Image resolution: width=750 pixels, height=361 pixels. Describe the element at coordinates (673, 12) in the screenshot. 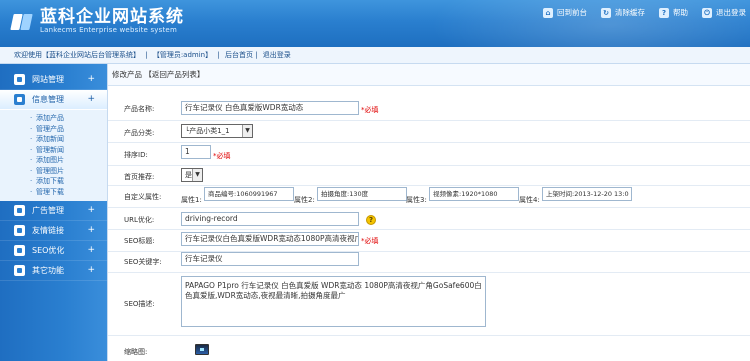

I see `help-button: ? 帮助` at that location.